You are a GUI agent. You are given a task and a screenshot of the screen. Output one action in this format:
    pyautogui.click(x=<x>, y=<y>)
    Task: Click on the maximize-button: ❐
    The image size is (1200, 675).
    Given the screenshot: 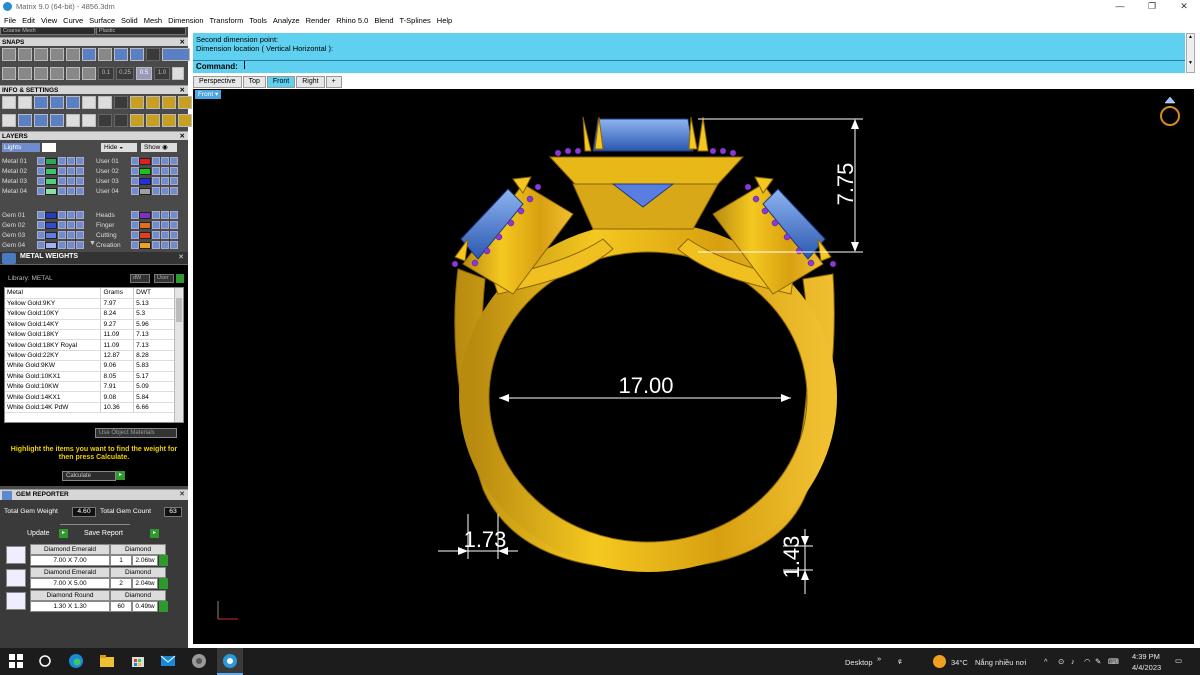 What is the action you would take?
    pyautogui.click(x=1152, y=6)
    